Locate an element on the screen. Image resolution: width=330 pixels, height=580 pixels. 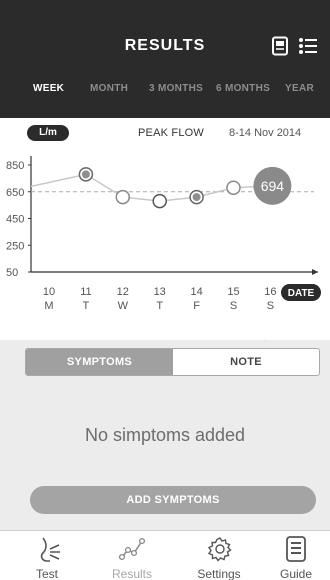
tab-year: YEAR is located at coordinates (299, 88).